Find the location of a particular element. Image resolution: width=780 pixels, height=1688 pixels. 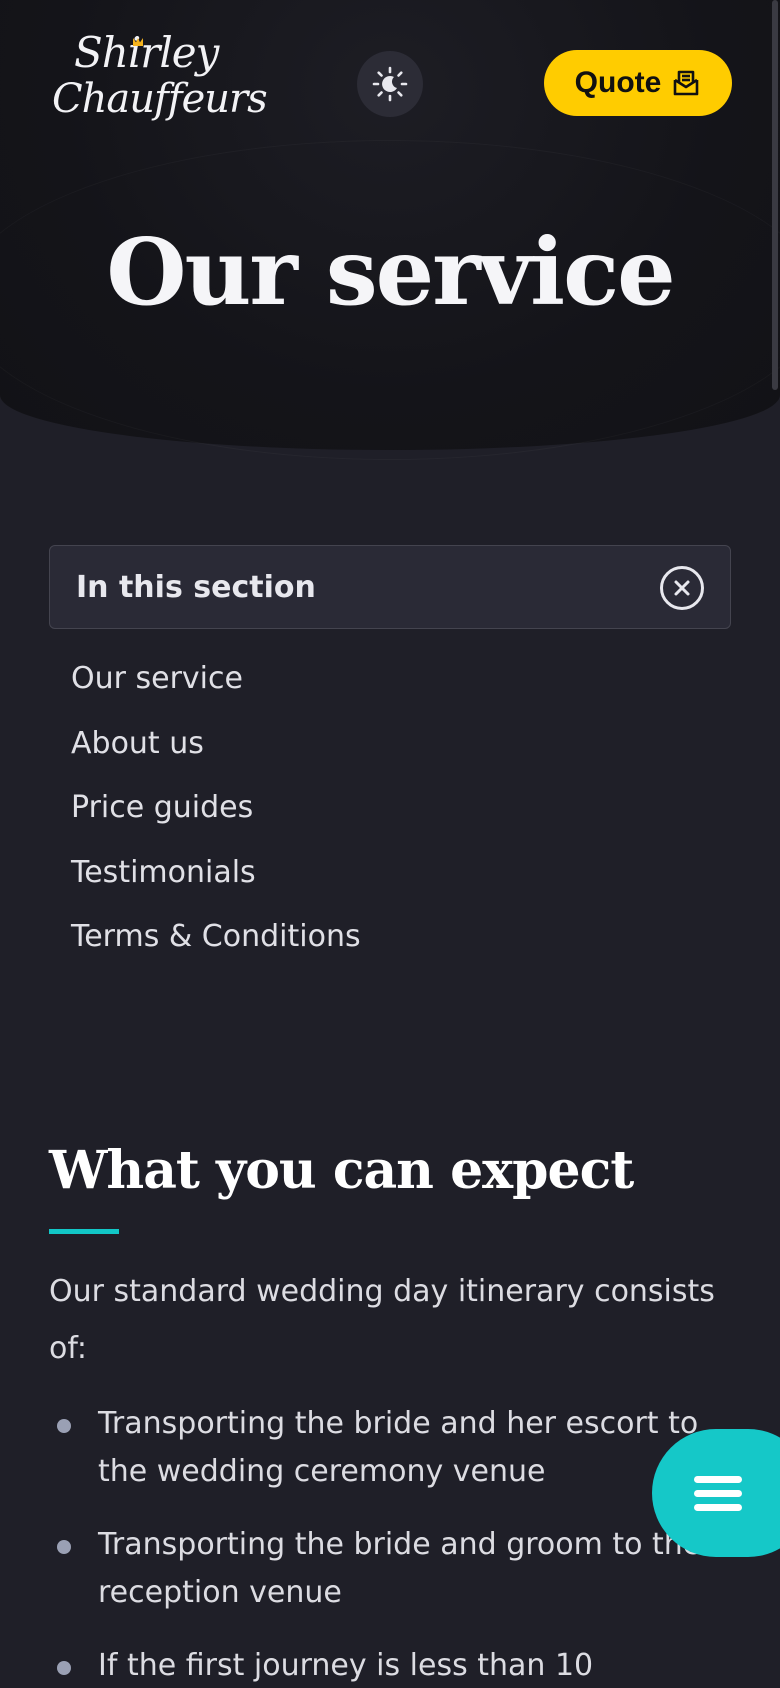

logo-line-1: Shirley is located at coordinates (146, 52).